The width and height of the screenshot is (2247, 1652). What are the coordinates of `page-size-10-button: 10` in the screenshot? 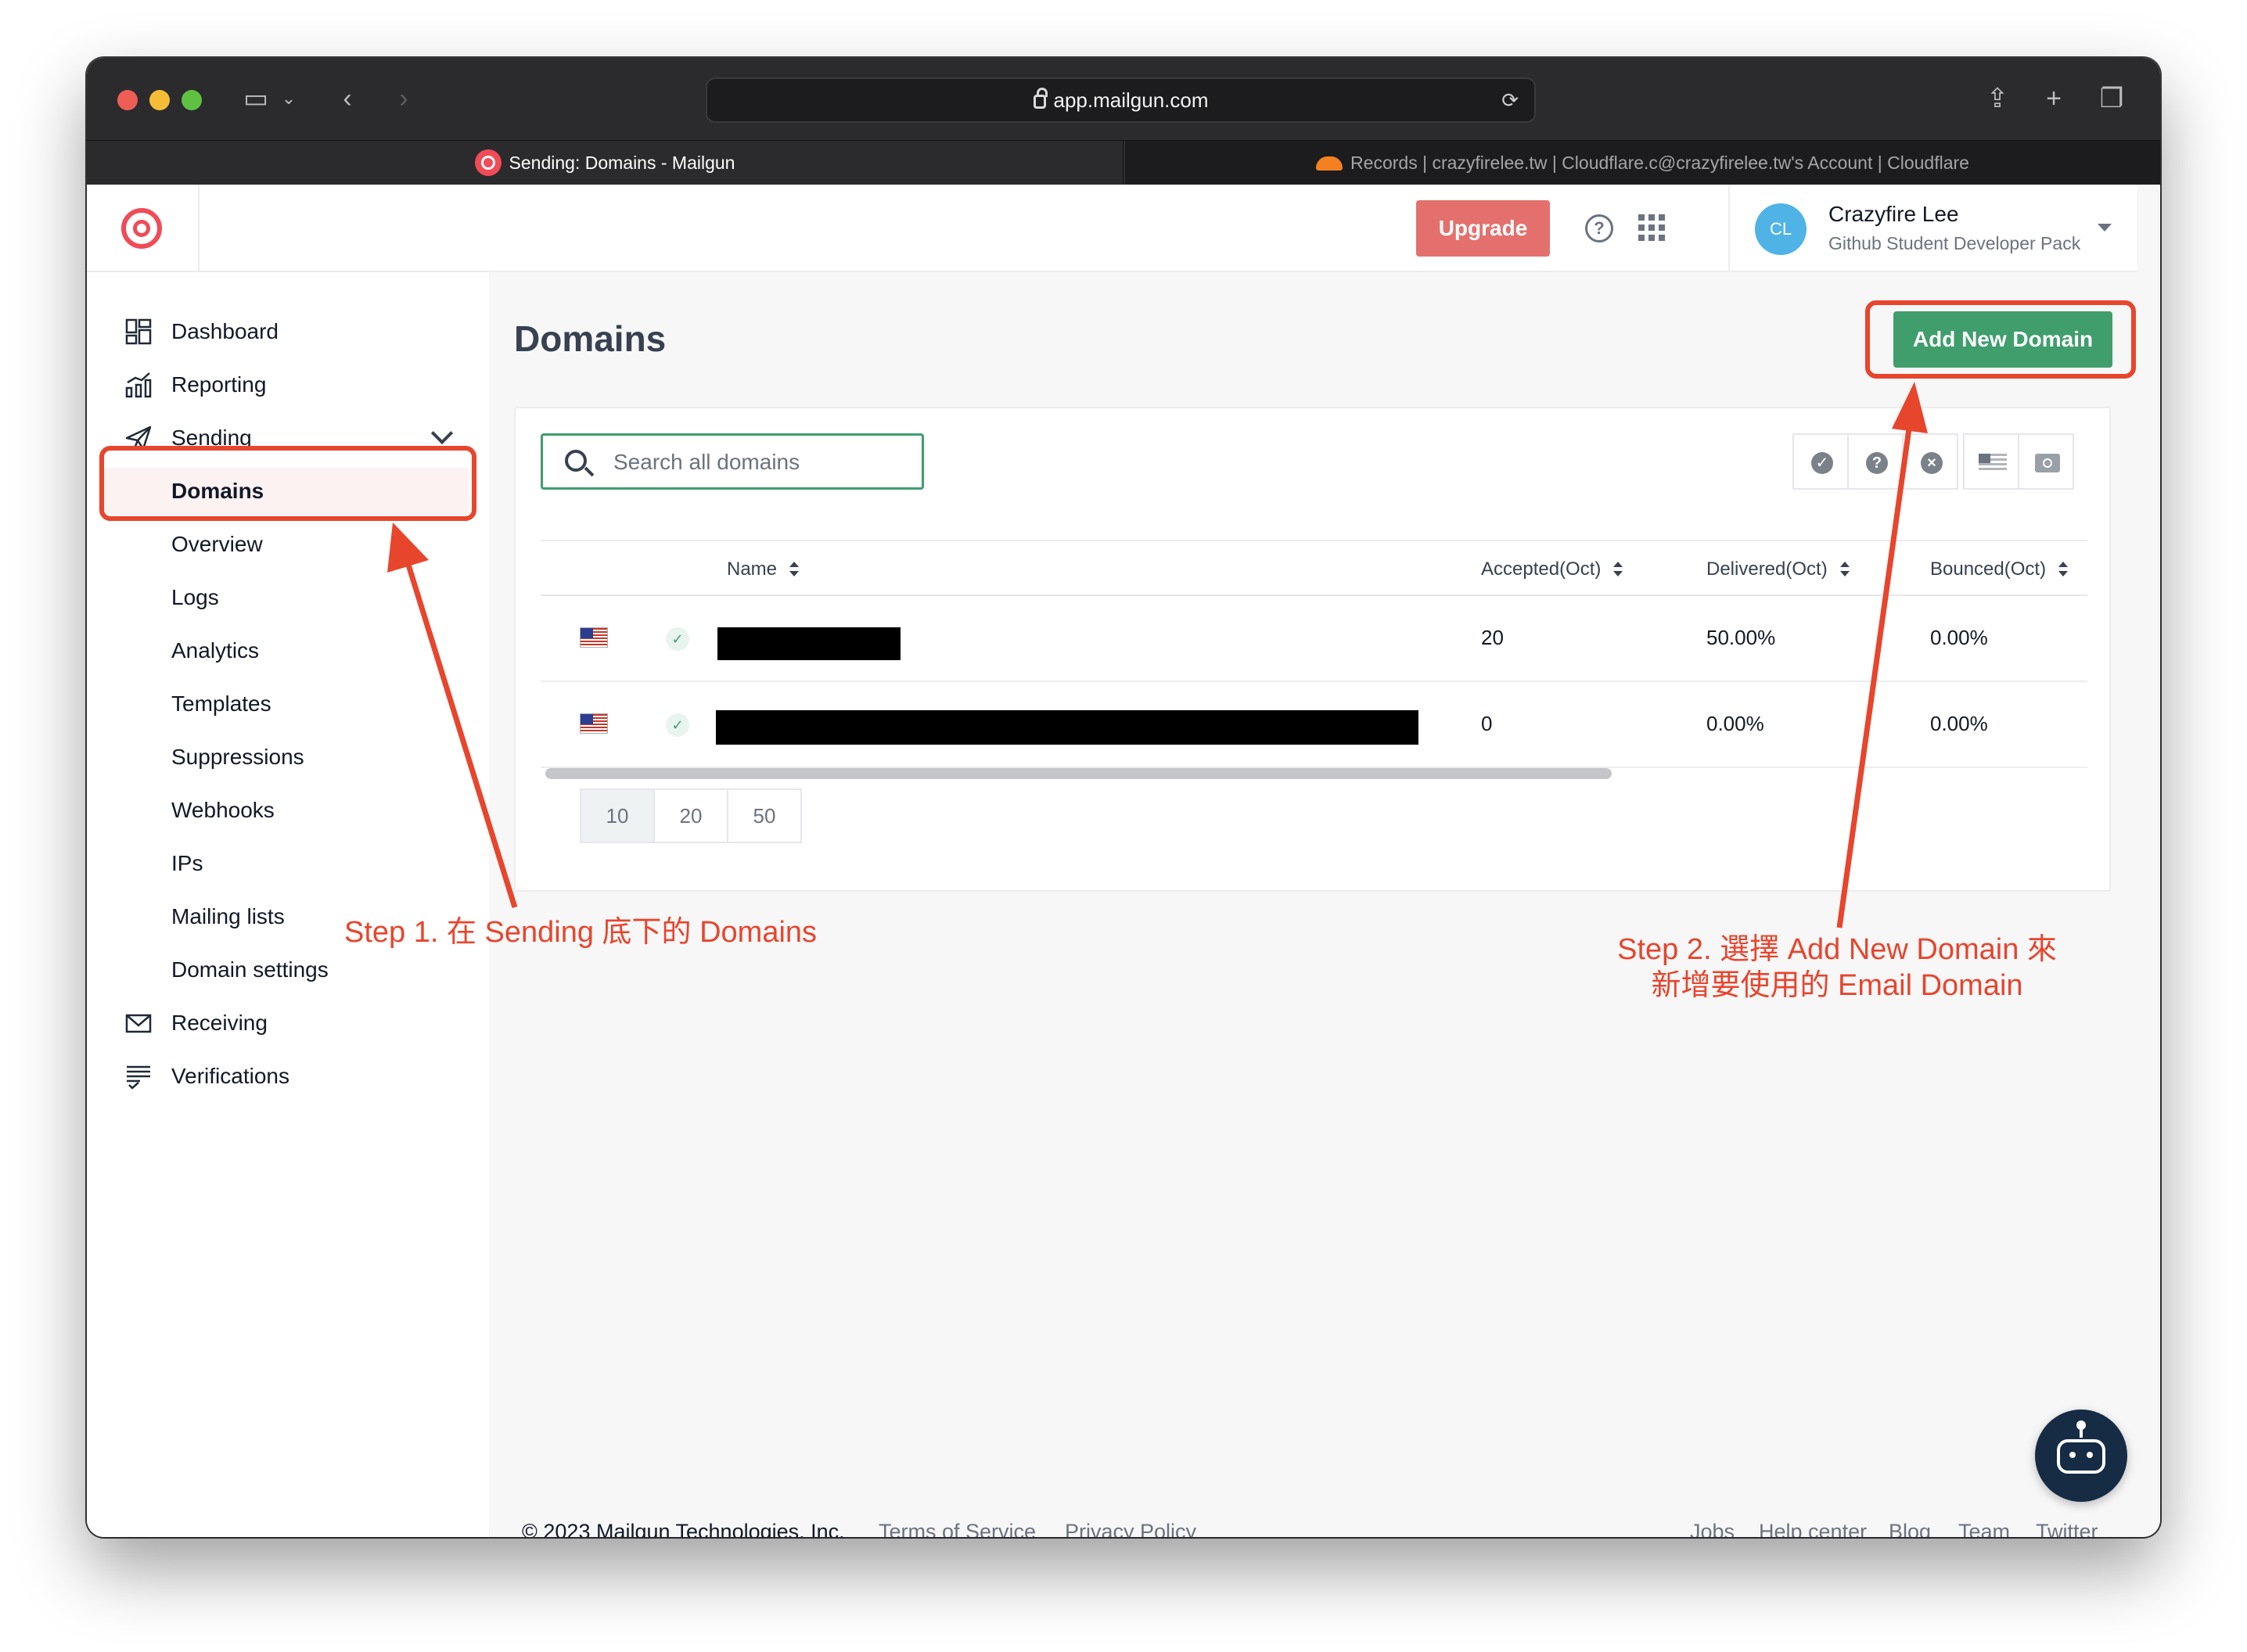 It's located at (617, 815).